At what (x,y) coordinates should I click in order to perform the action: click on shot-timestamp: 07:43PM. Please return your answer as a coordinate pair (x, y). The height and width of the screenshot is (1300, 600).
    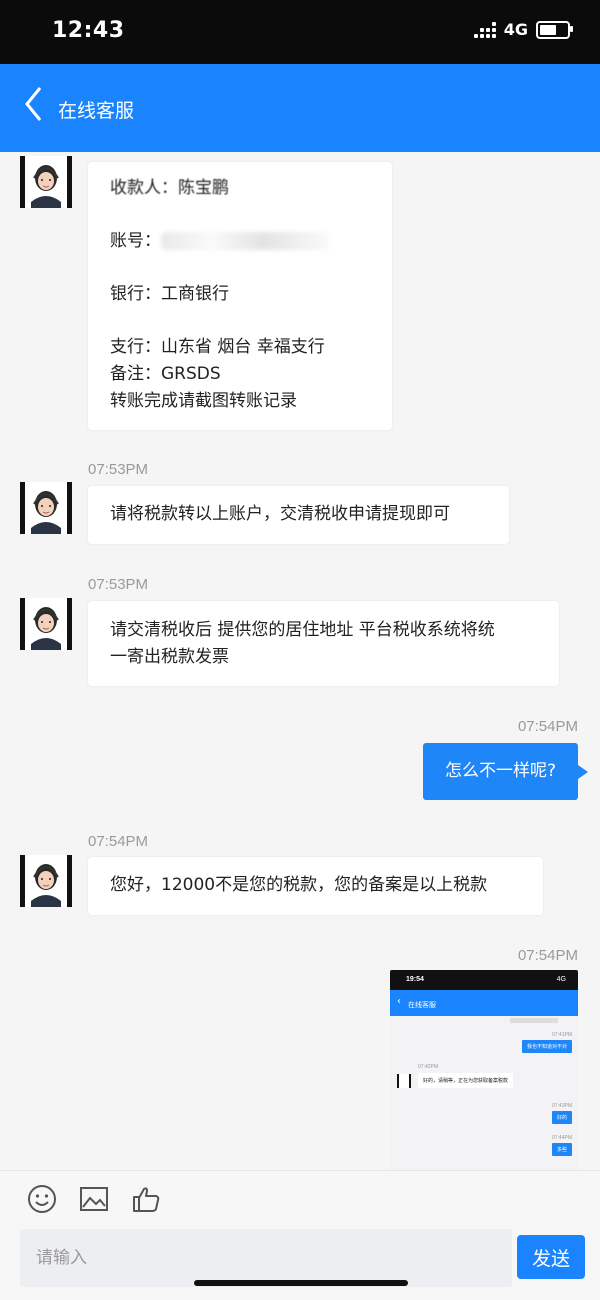
    Looking at the image, I should click on (561, 1106).